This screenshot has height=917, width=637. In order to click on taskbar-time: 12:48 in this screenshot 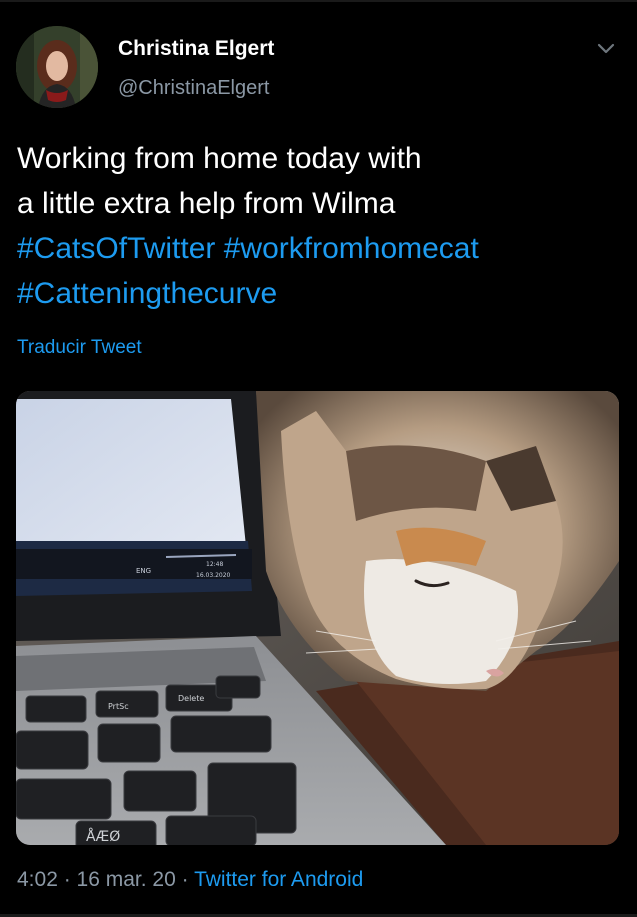, I will do `click(214, 564)`.